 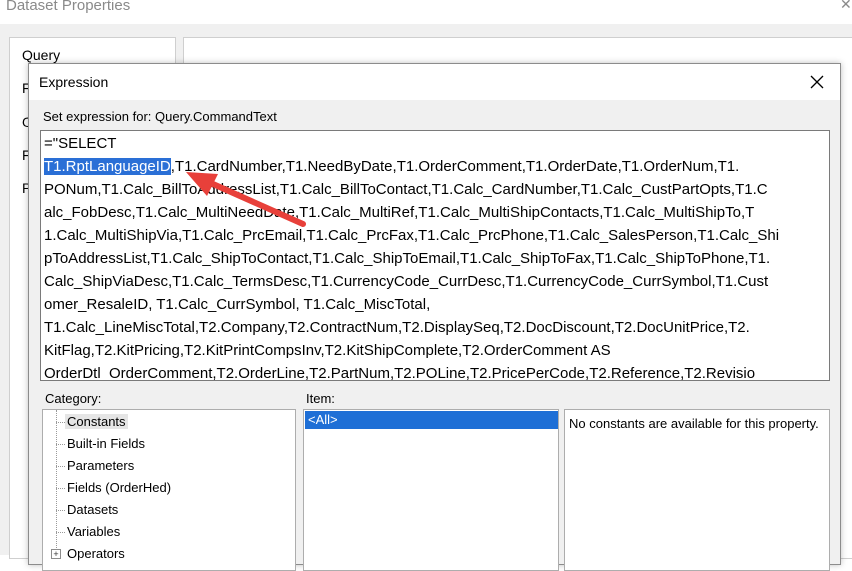 I want to click on set-expression-label: Set expression for: Query.CommandText, so click(x=160, y=116).